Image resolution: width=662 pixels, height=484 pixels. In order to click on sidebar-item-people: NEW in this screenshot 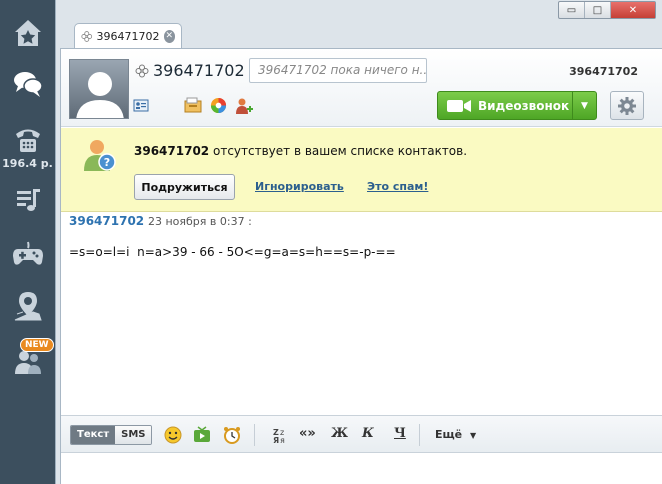, I will do `click(27, 357)`.